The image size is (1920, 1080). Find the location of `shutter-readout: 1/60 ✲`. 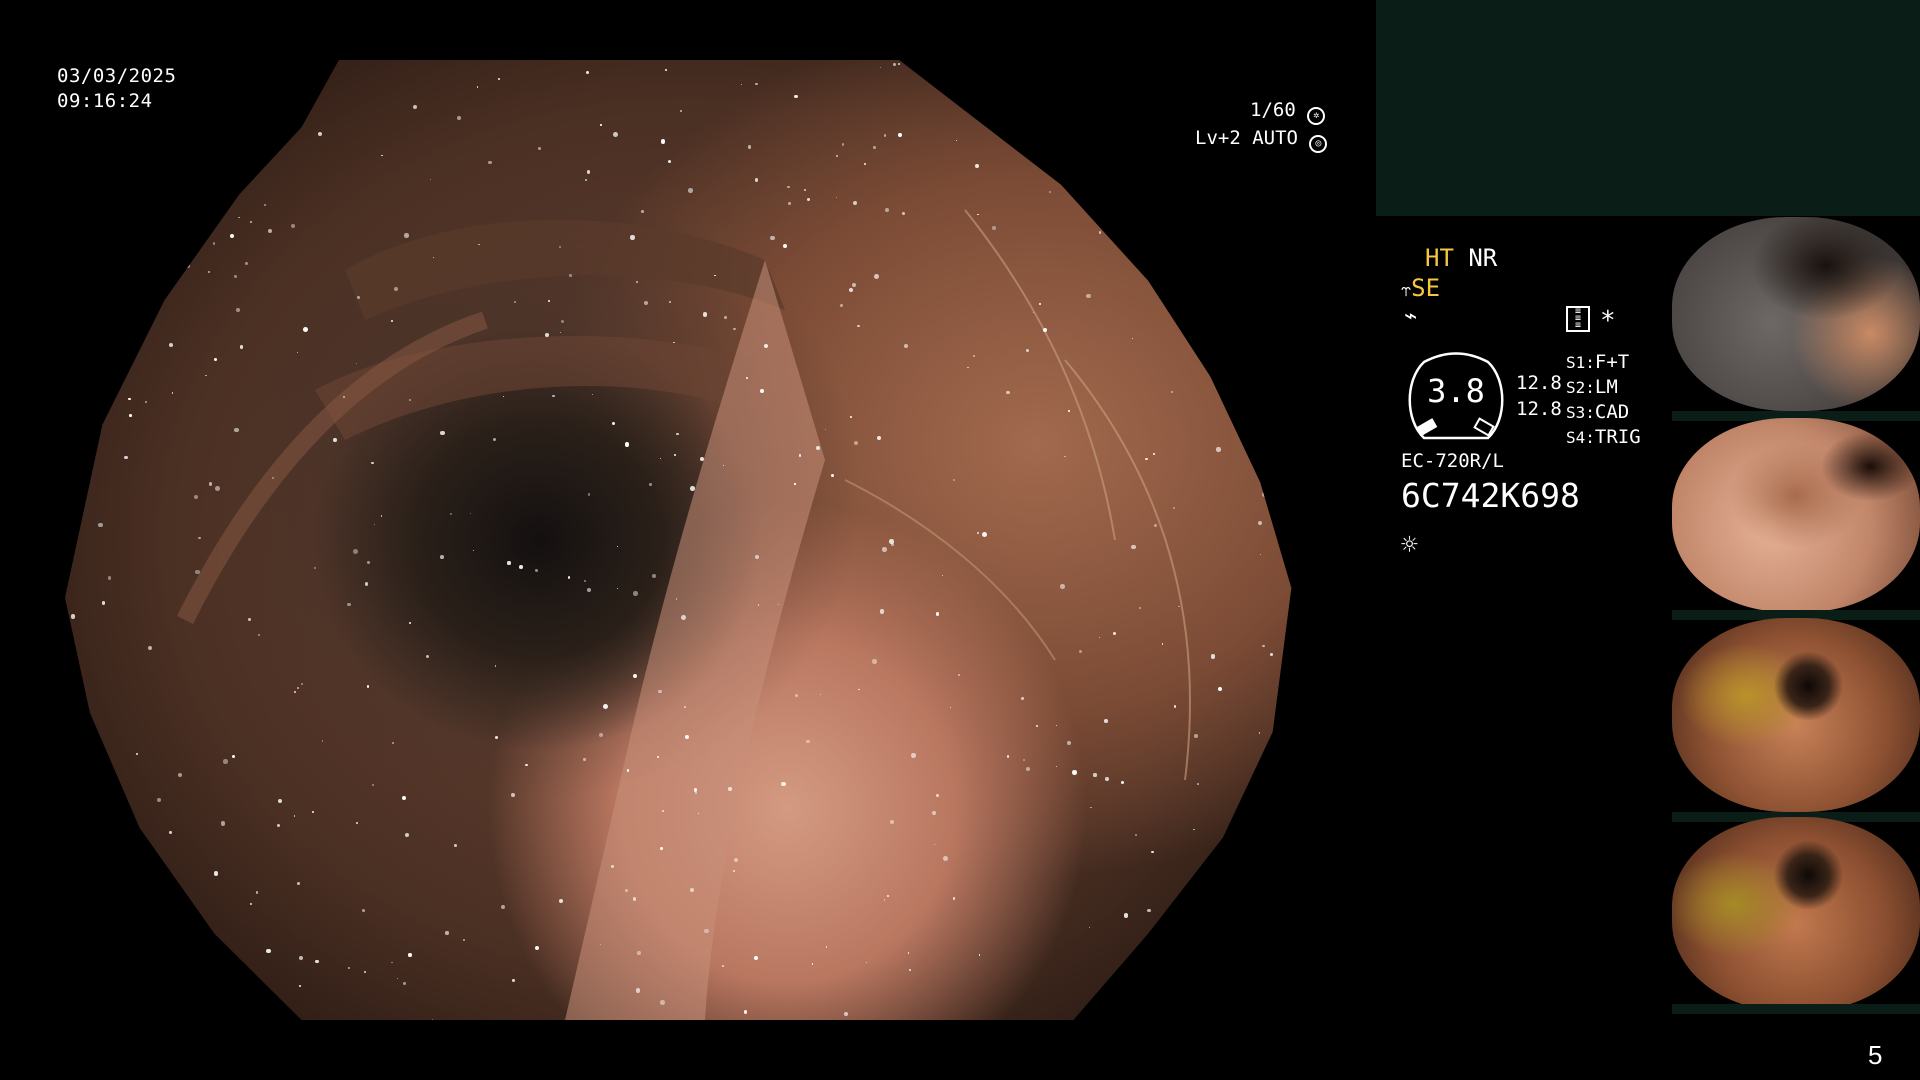

shutter-readout: 1/60 ✲ is located at coordinates (1288, 112).